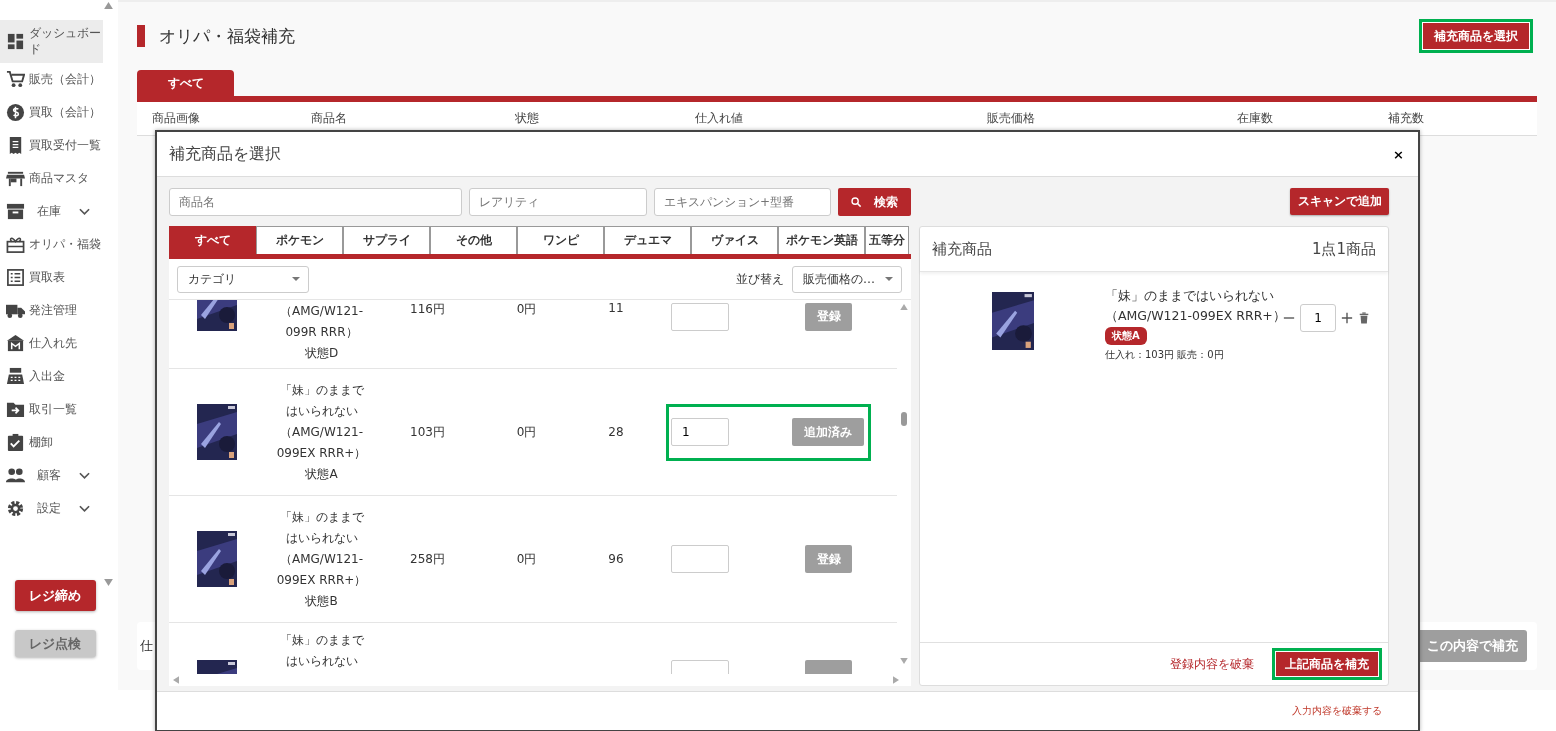 The image size is (1556, 731). What do you see at coordinates (427, 558) in the screenshot?
I see `cost-price: 258円` at bounding box center [427, 558].